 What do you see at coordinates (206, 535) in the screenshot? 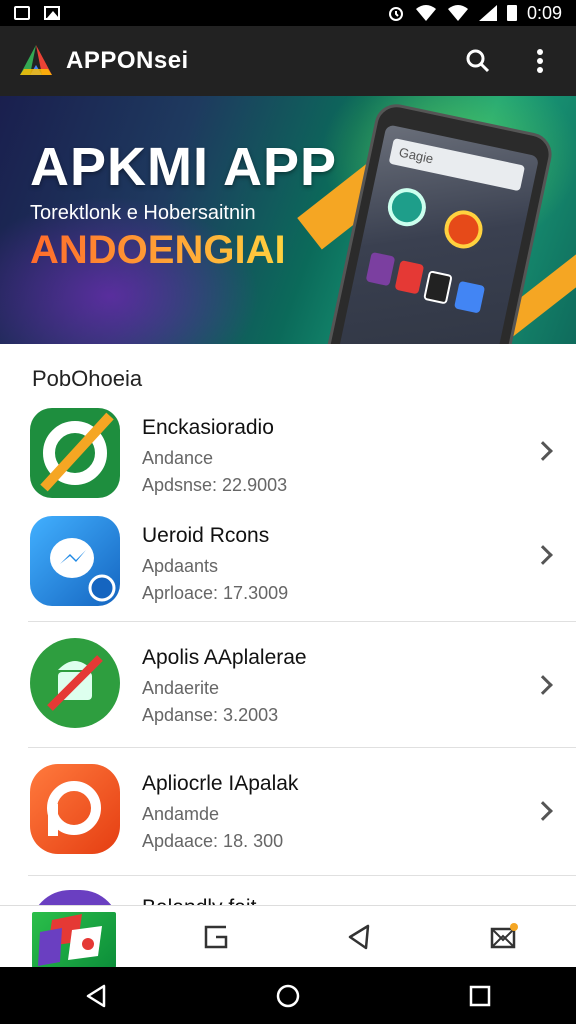
I see `app-name: Ueroid Rcons` at bounding box center [206, 535].